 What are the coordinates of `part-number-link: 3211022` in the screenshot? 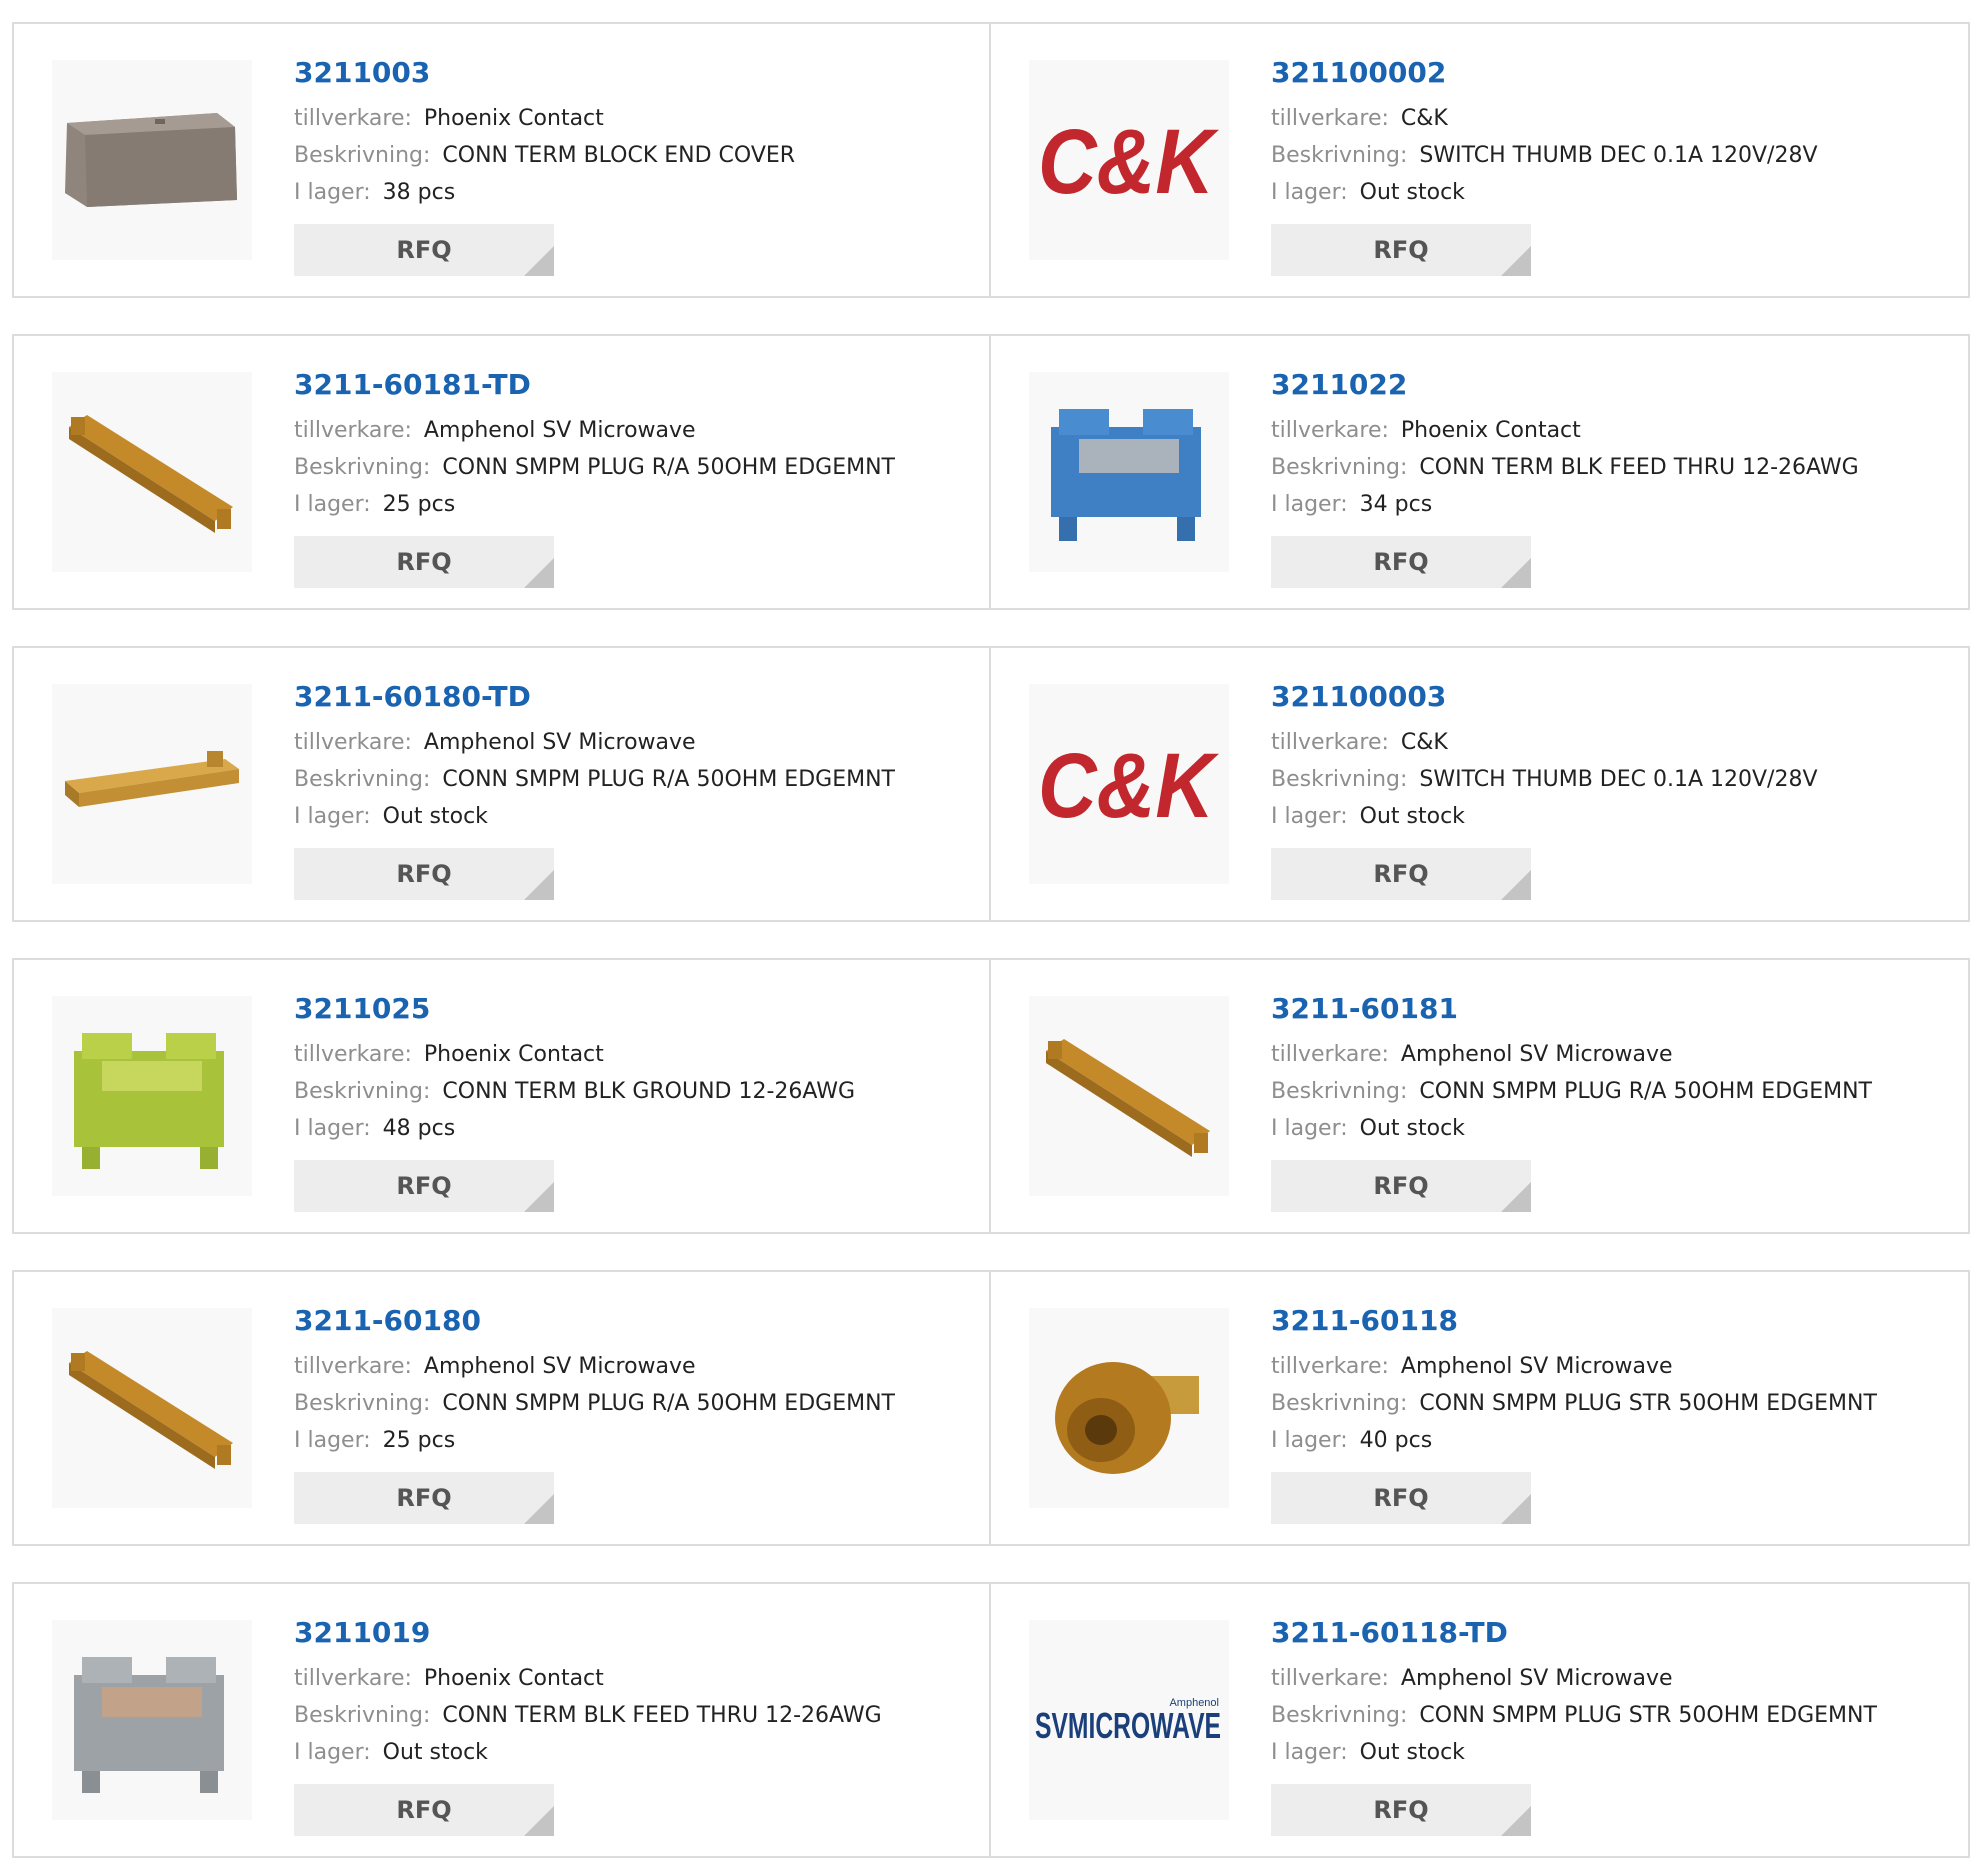 It's located at (1614, 385).